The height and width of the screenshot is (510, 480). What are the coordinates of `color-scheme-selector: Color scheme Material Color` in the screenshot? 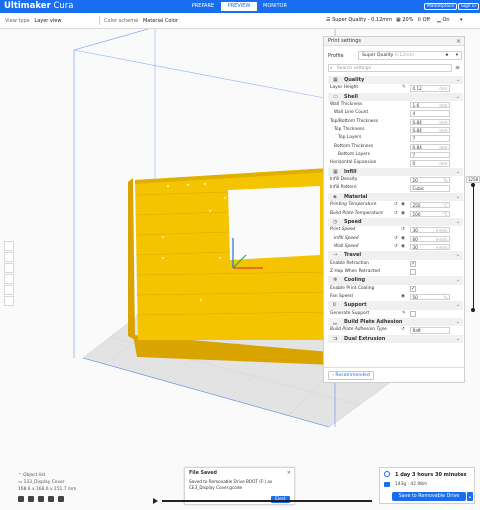 It's located at (141, 21).